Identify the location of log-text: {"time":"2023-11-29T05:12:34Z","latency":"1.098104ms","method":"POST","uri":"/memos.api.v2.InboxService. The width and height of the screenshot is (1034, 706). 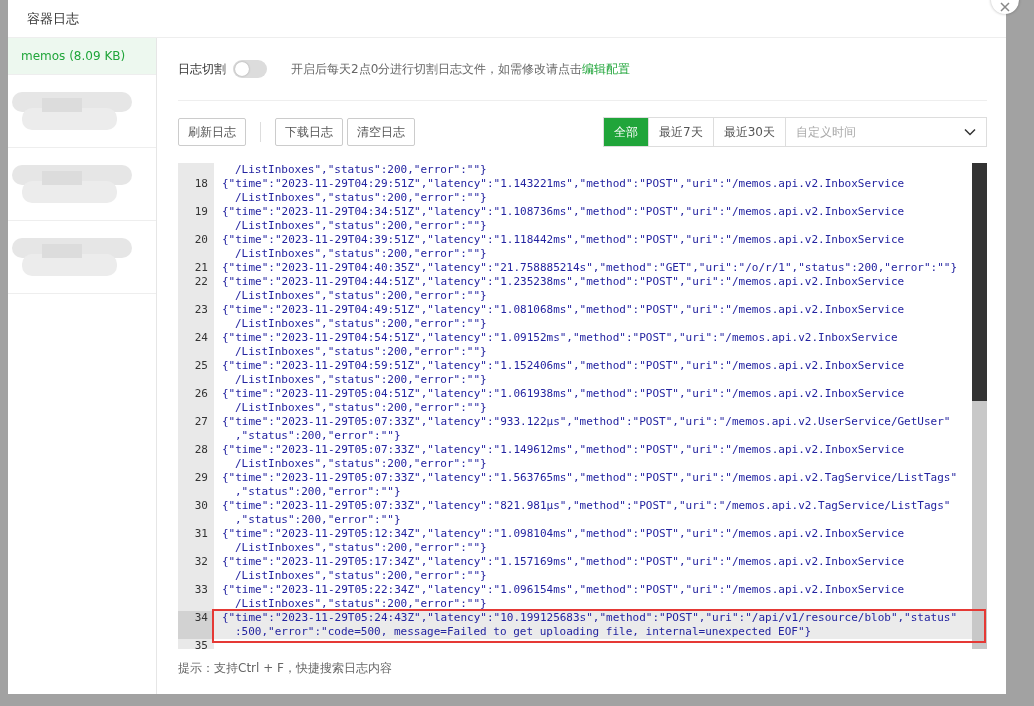
(564, 534).